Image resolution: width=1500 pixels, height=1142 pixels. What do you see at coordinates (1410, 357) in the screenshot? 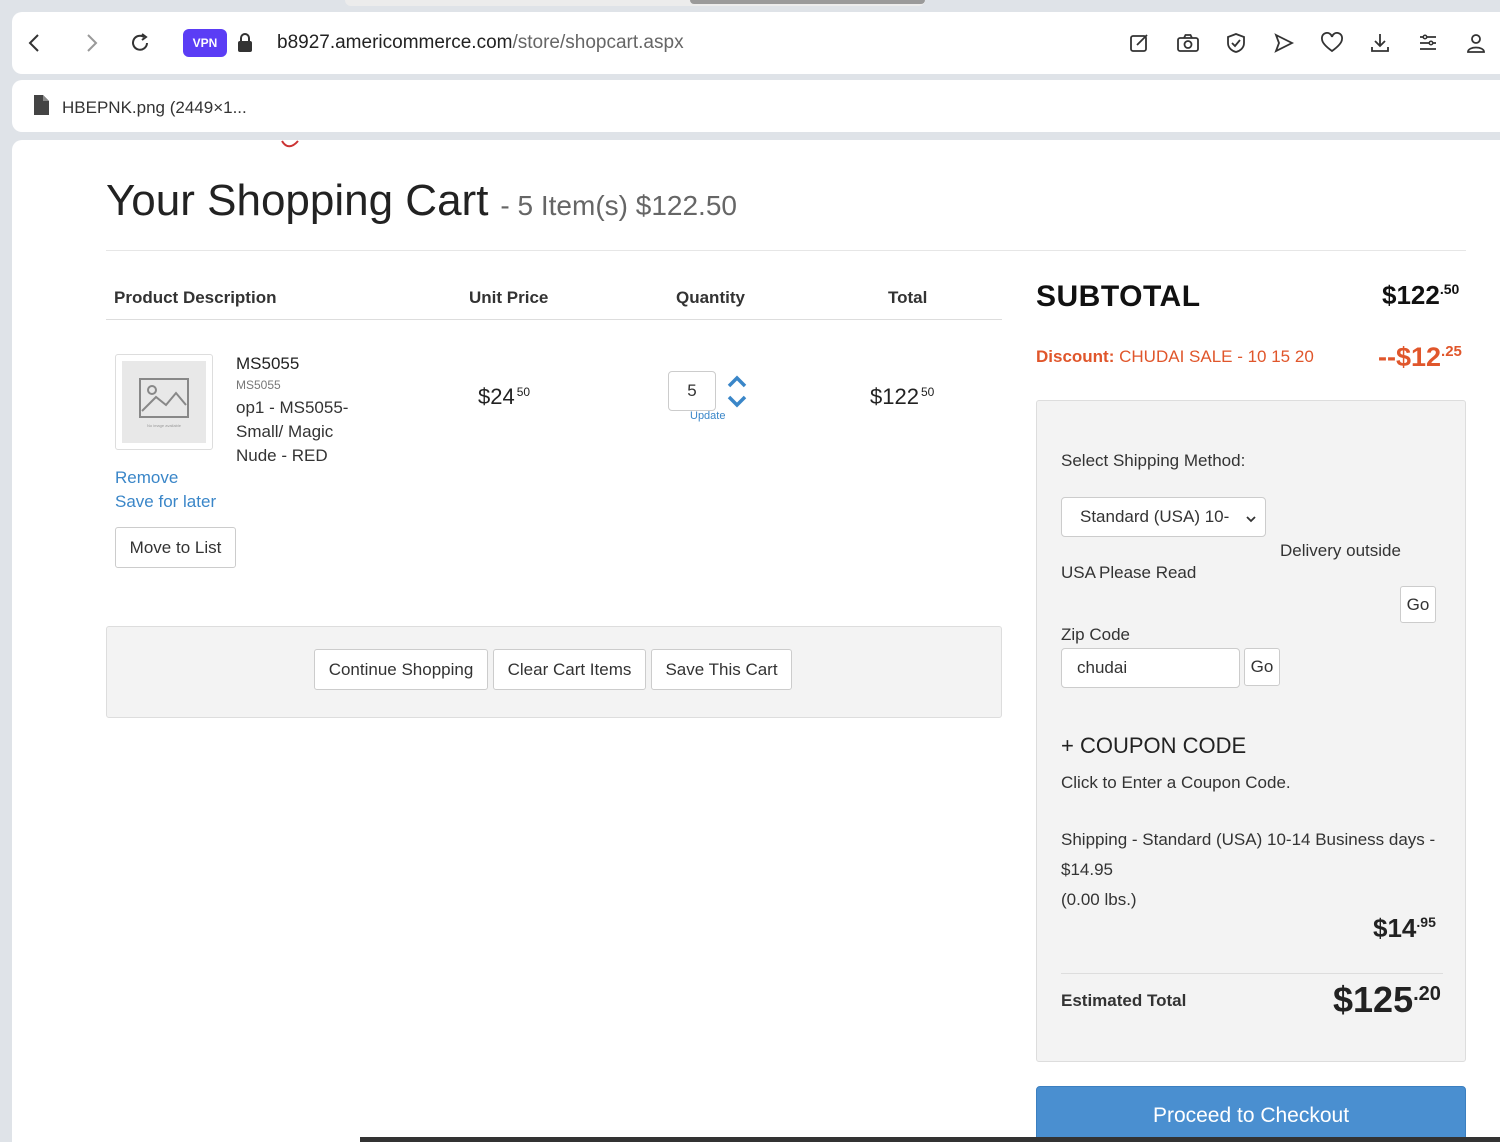
I see `discount-main: --$12` at bounding box center [1410, 357].